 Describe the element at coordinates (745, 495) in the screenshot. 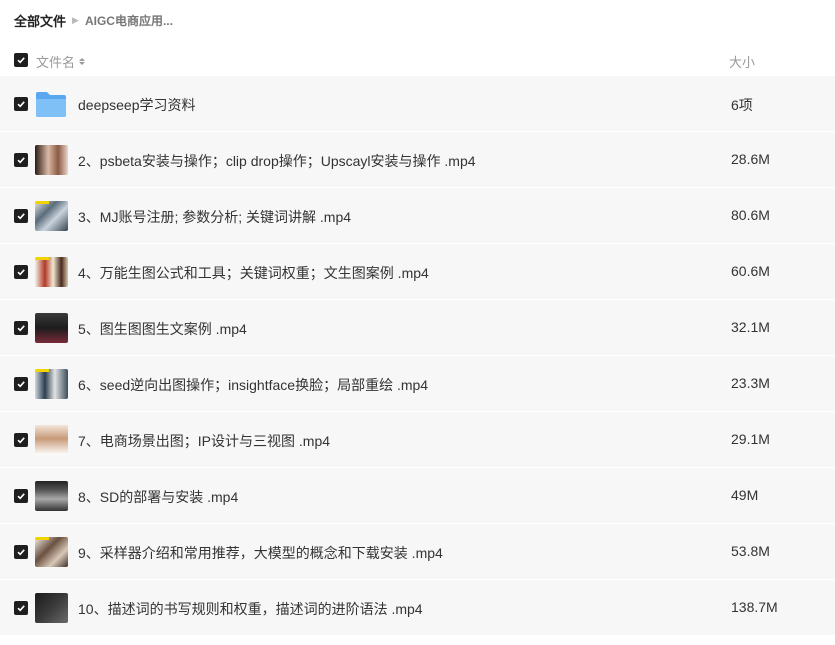

I see `file-size: 49M` at that location.